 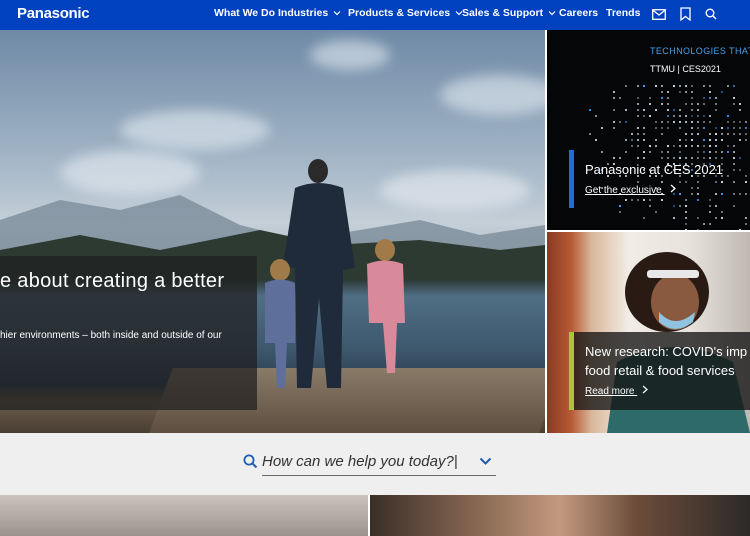 I want to click on card-title-line1: New research: COVID's imp, so click(x=666, y=351).